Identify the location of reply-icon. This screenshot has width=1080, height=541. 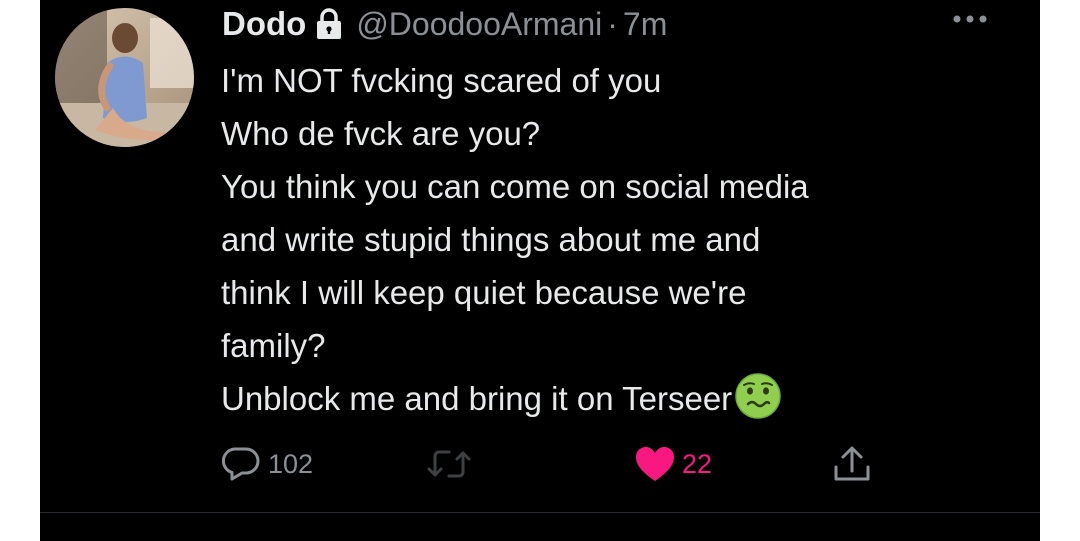
(242, 464).